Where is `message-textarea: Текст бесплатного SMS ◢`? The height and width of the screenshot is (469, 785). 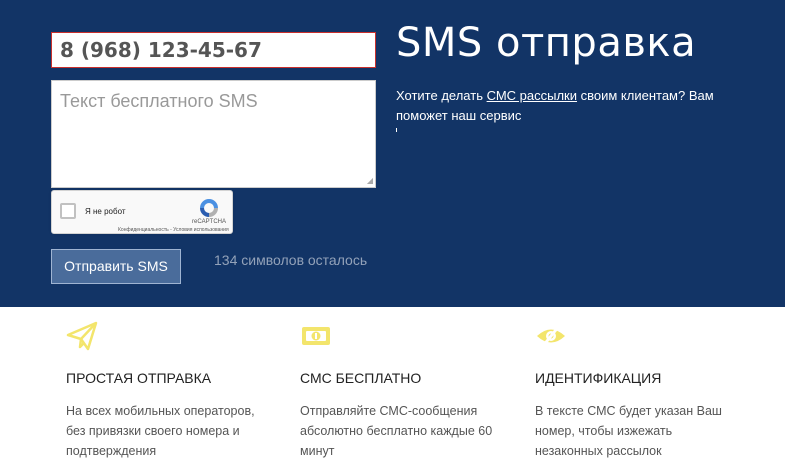 message-textarea: Текст бесплатного SMS ◢ is located at coordinates (213, 134).